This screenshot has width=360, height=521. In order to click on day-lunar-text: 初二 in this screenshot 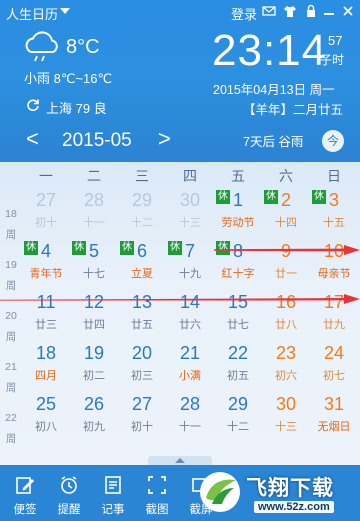, I will do `click(94, 376)`.